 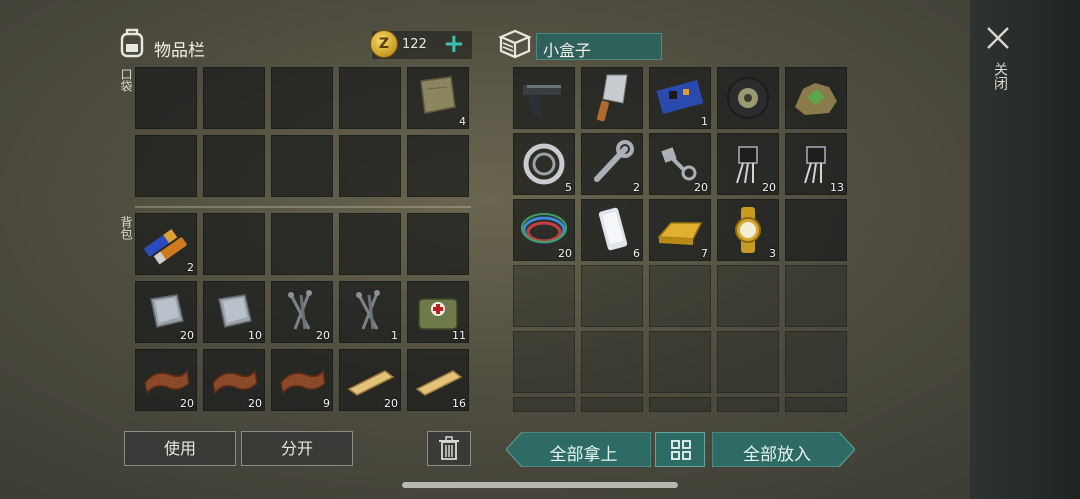 I want to click on close-label: 关闭, so click(x=1000, y=76).